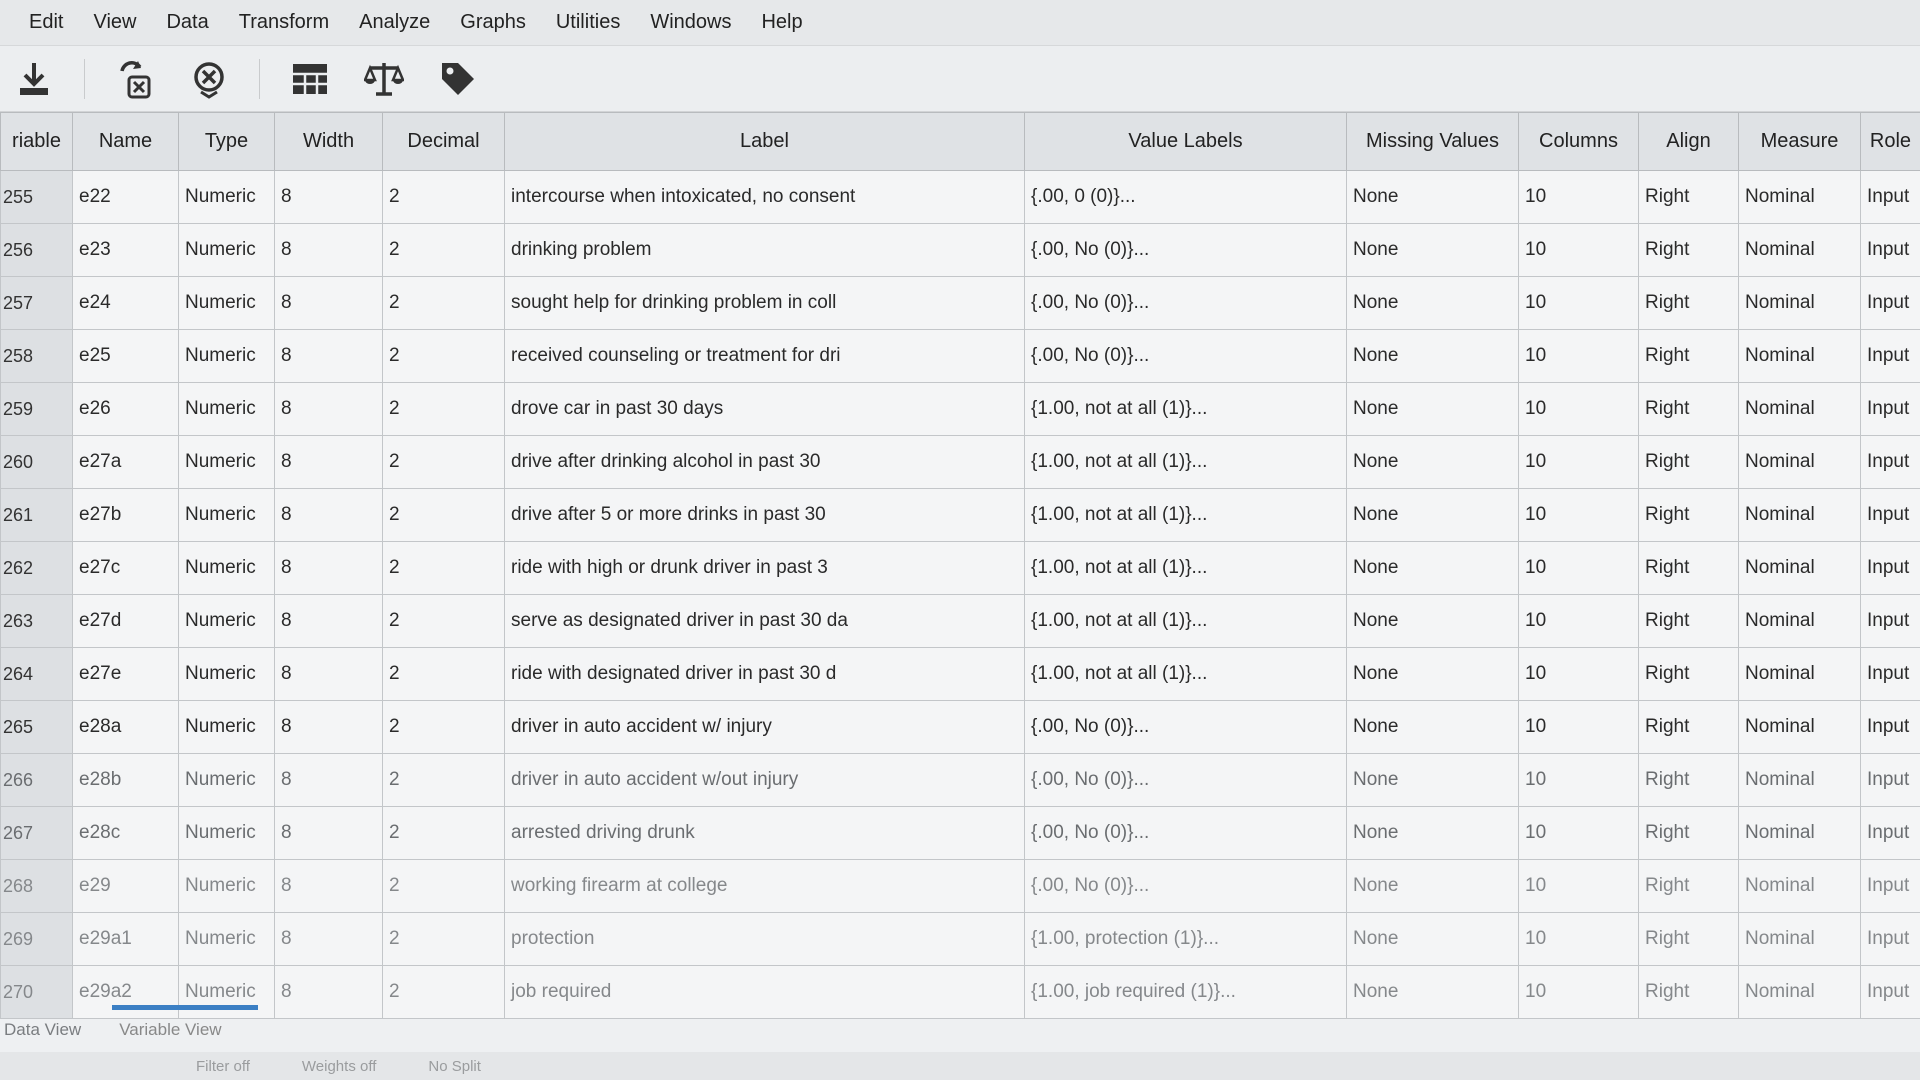 The image size is (1920, 1080). I want to click on column-header-decimal: Decimal, so click(443, 141).